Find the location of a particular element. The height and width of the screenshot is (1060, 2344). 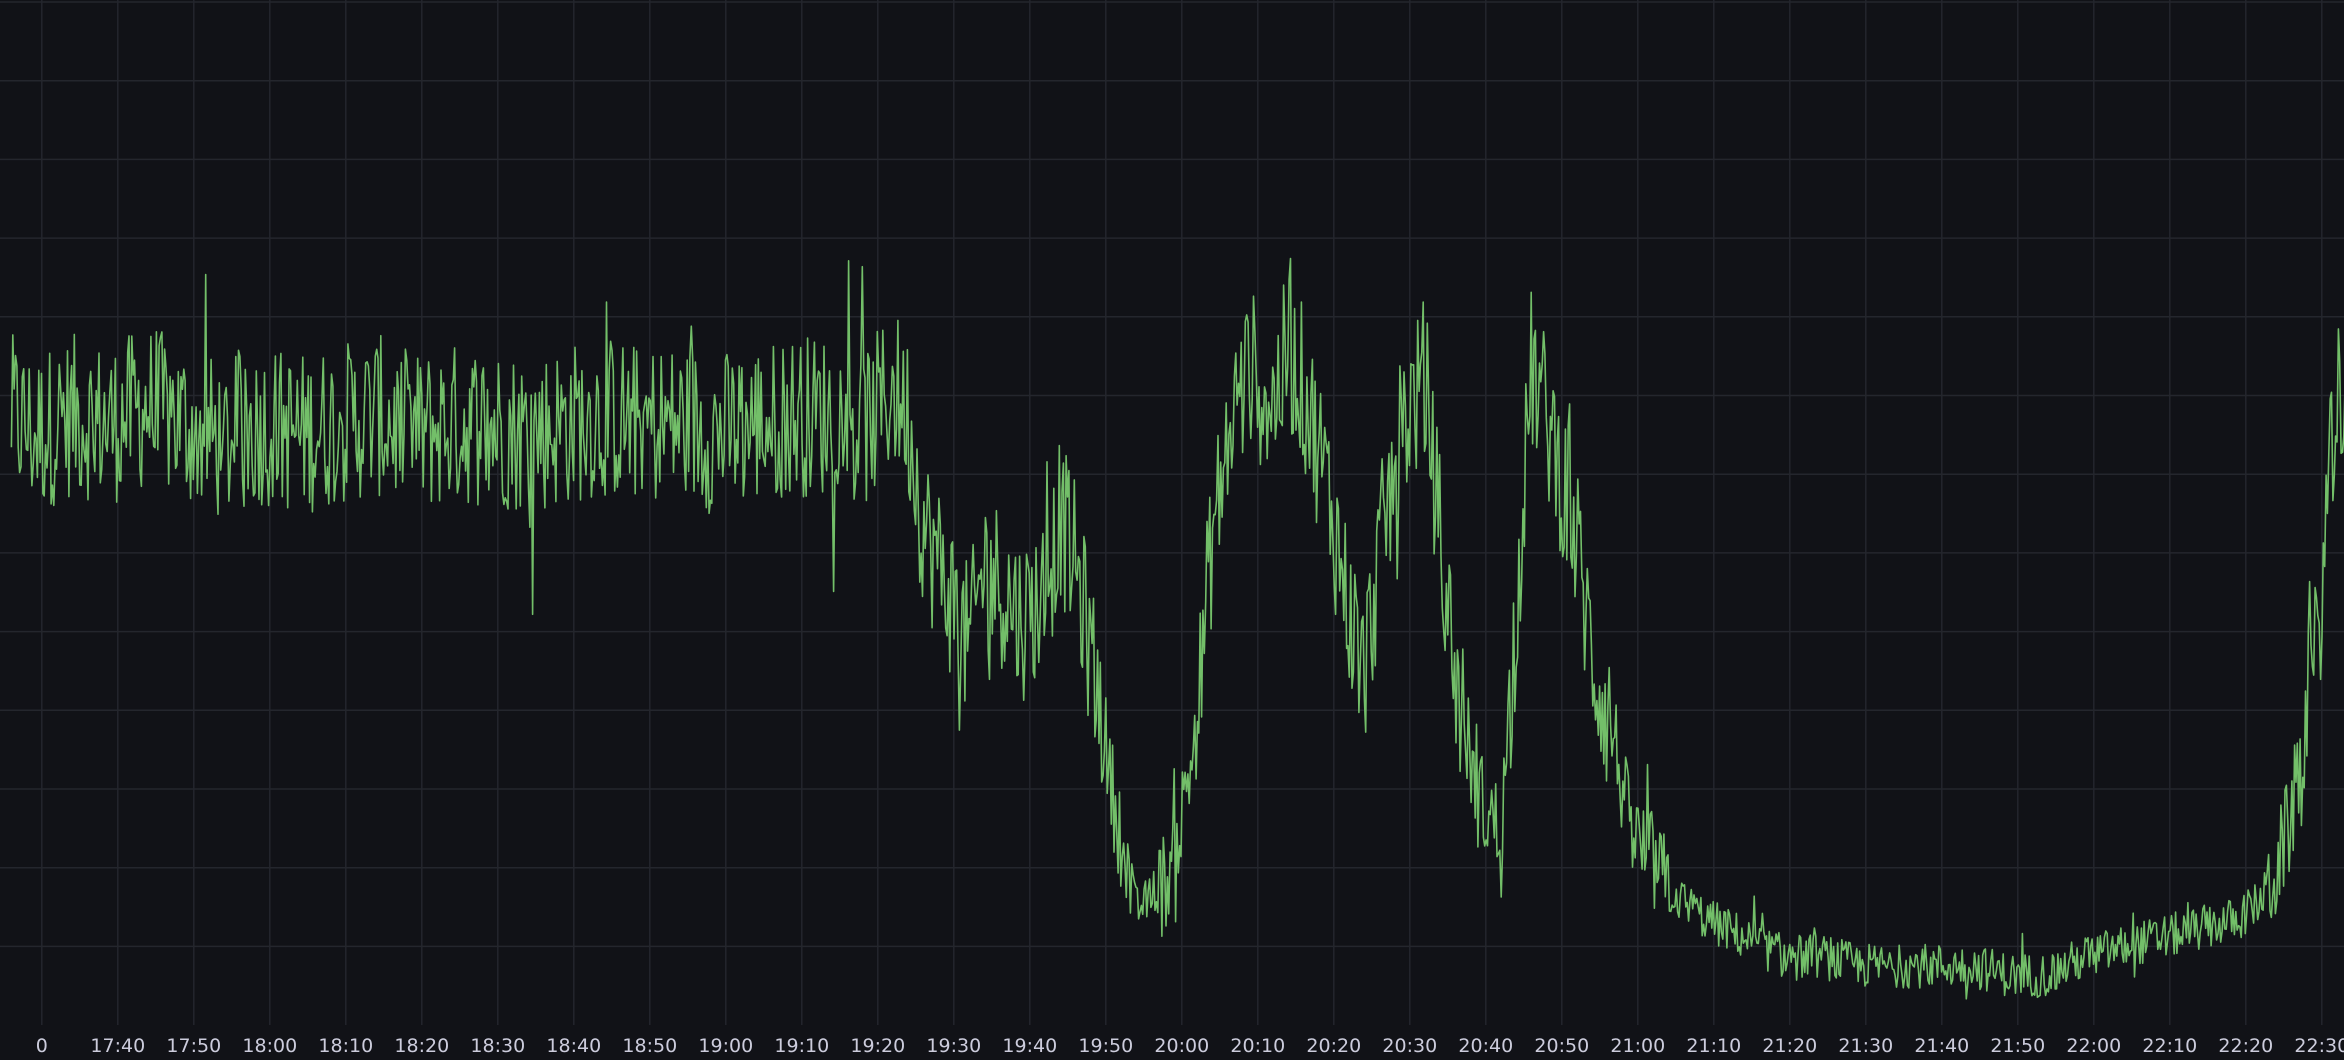

x-tick-label: 19:00 is located at coordinates (725, 1046).